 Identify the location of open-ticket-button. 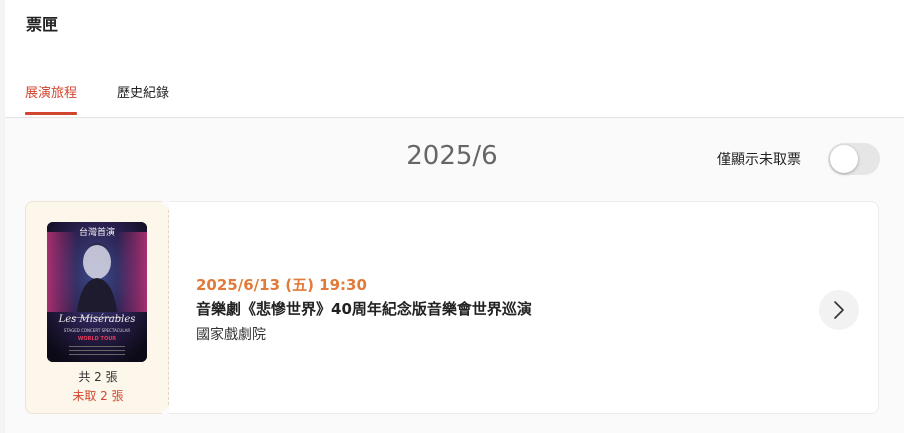
(839, 310).